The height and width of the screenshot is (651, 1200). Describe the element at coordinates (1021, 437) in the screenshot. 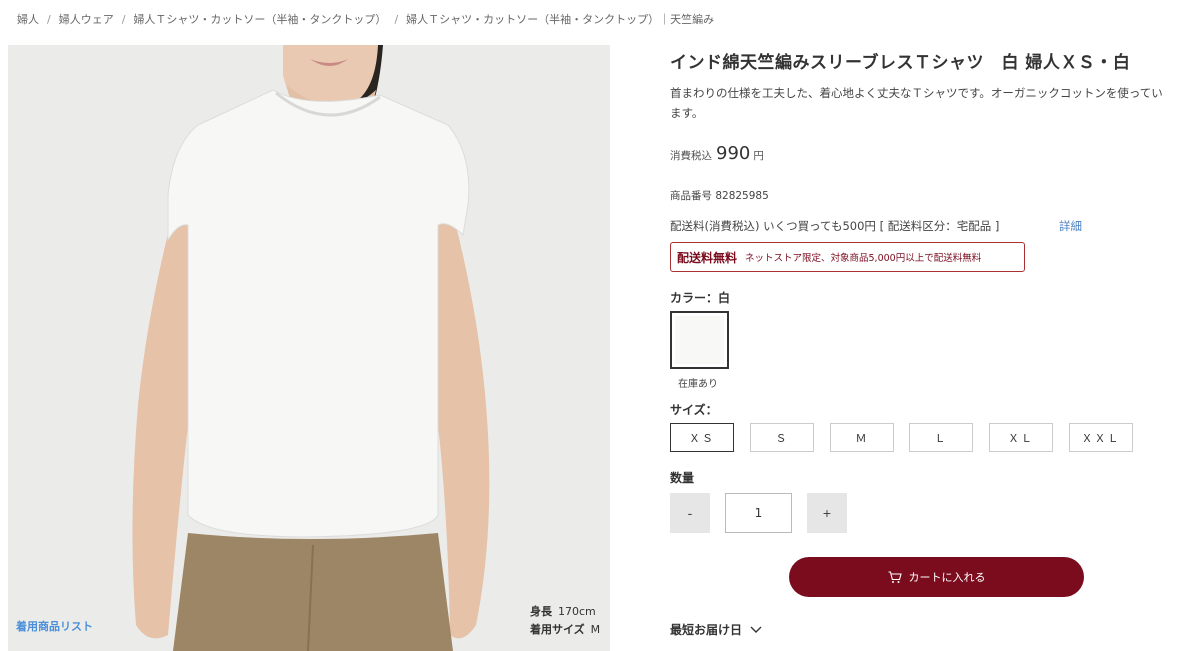

I see `size-option-xl: ＸＬ` at that location.